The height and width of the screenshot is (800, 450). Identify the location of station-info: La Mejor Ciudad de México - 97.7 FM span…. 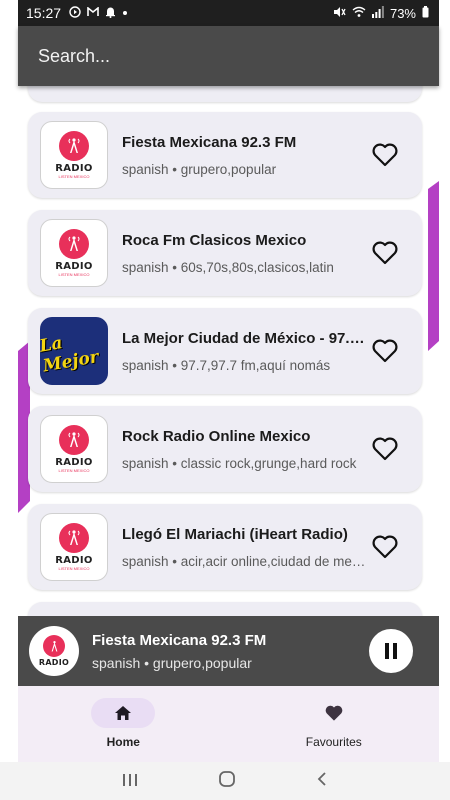
(245, 351).